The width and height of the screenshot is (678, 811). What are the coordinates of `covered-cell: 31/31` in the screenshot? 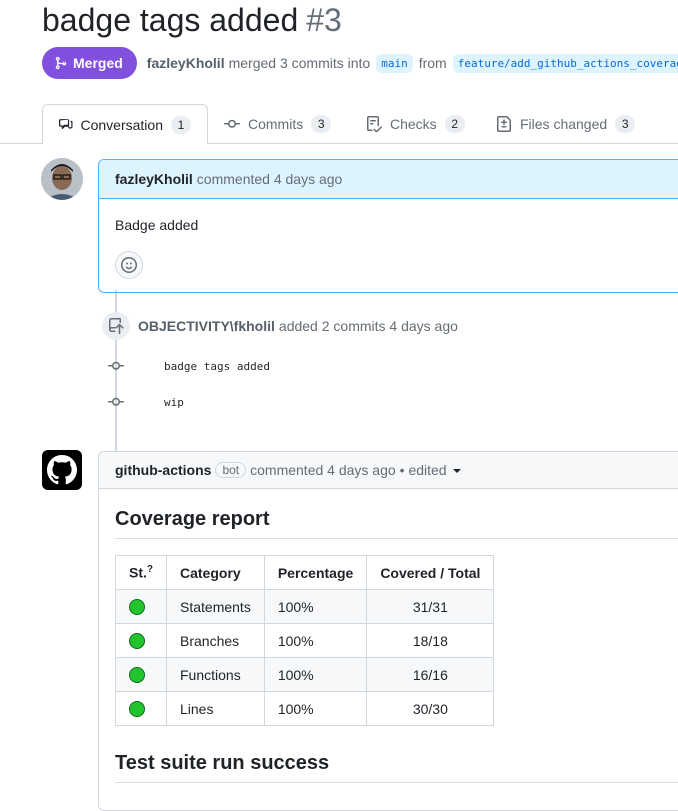 It's located at (430, 606).